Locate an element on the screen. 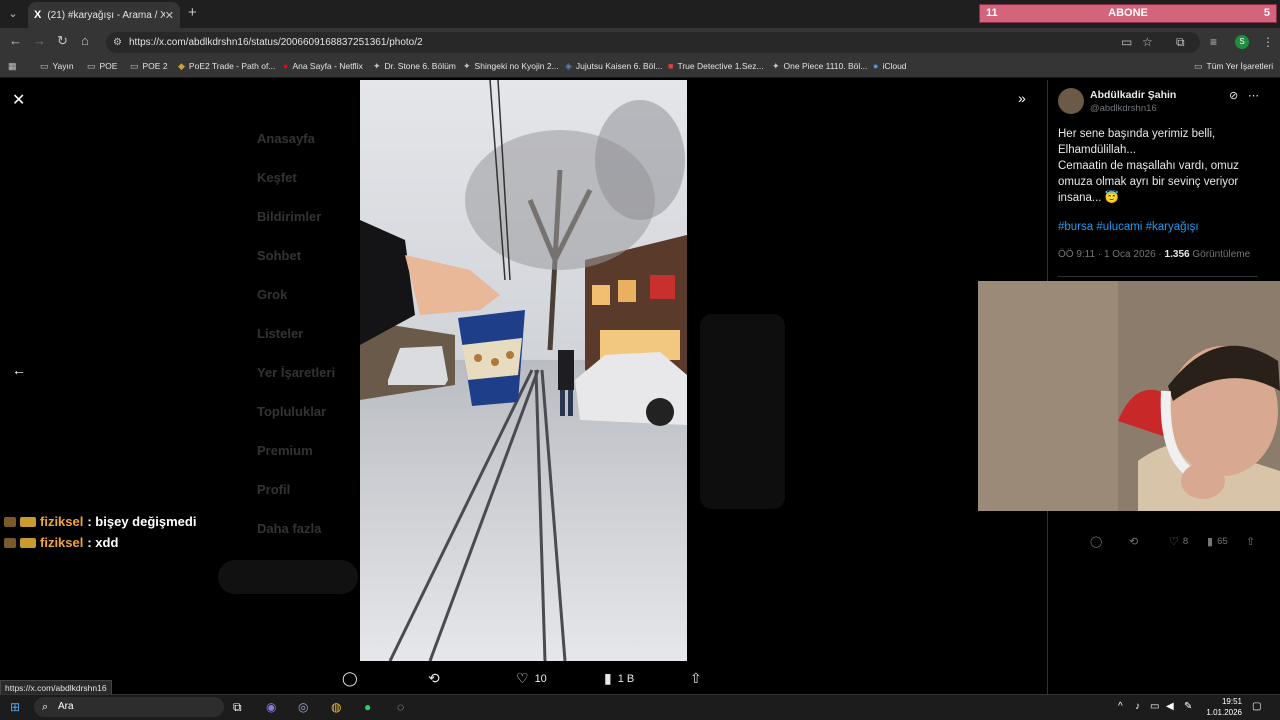 The image size is (1280, 720). photo-repost-button: ⟲ is located at coordinates (437, 678).